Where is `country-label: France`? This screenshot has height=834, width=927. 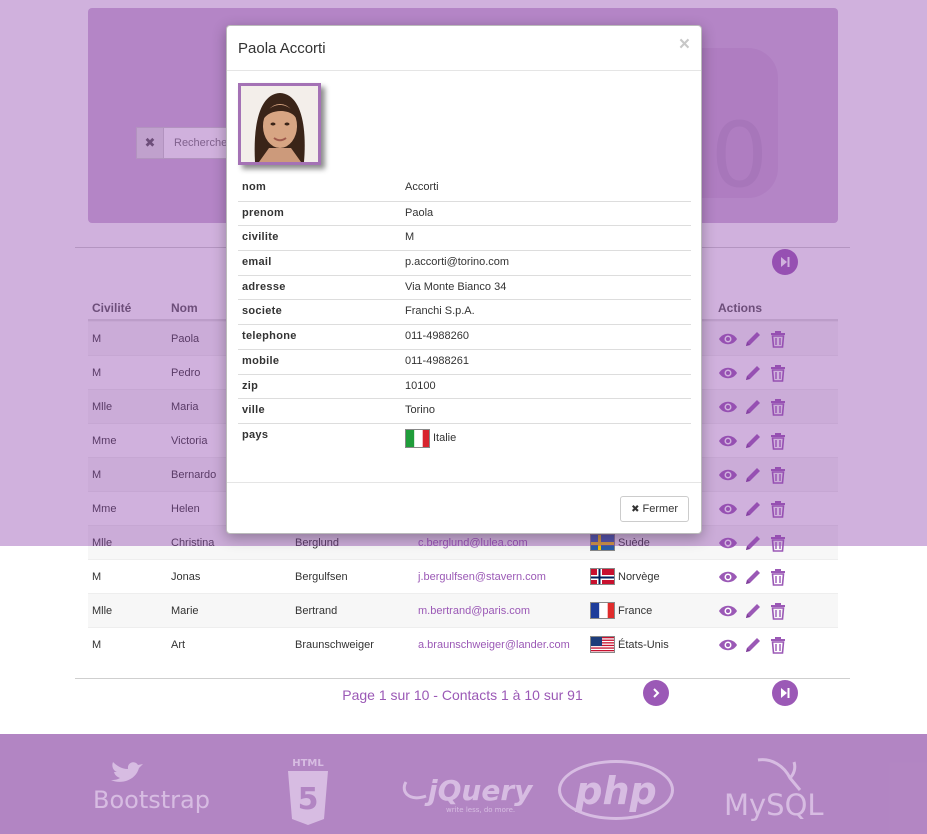 country-label: France is located at coordinates (635, 610).